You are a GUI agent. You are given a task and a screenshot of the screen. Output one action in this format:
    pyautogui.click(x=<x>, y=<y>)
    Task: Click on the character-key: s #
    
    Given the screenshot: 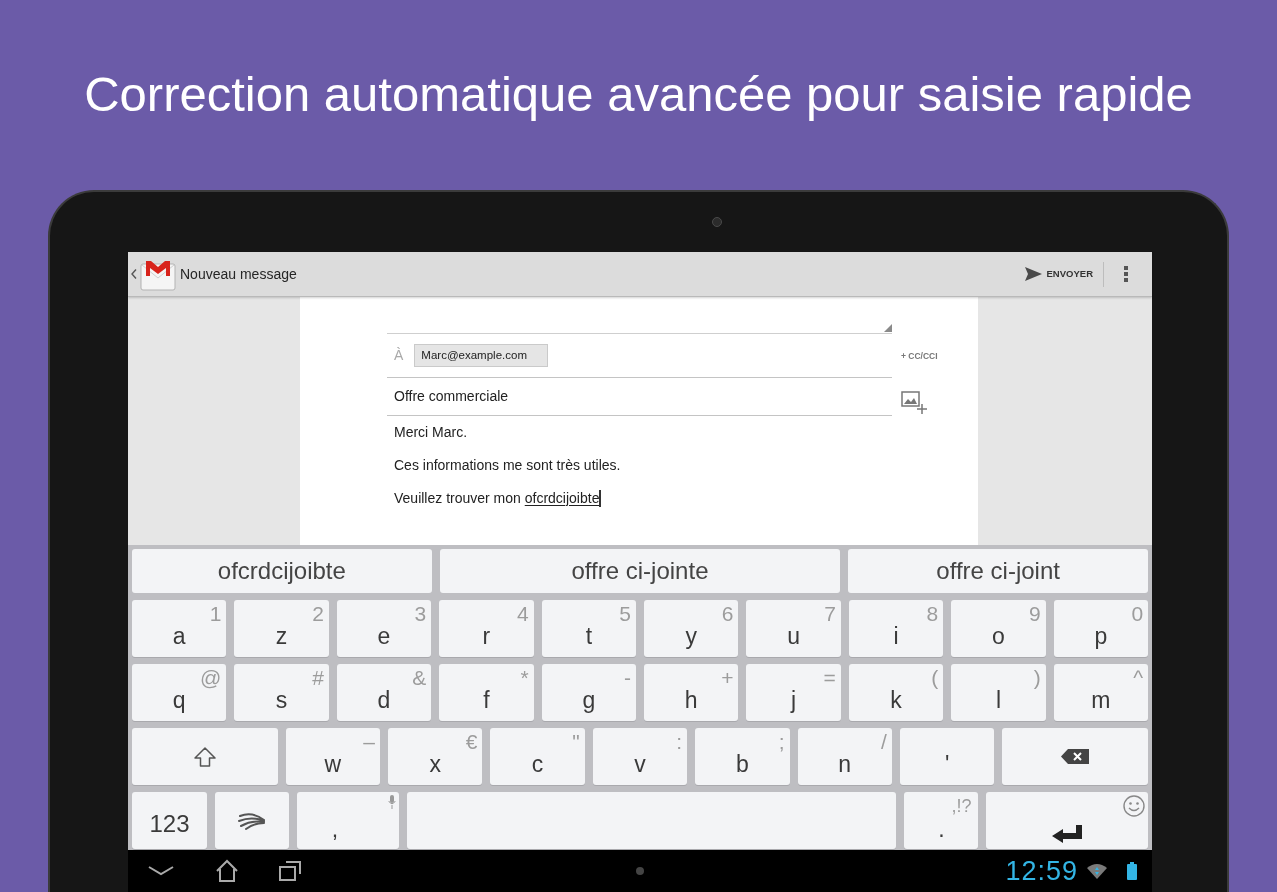 What is the action you would take?
    pyautogui.click(x=281, y=692)
    